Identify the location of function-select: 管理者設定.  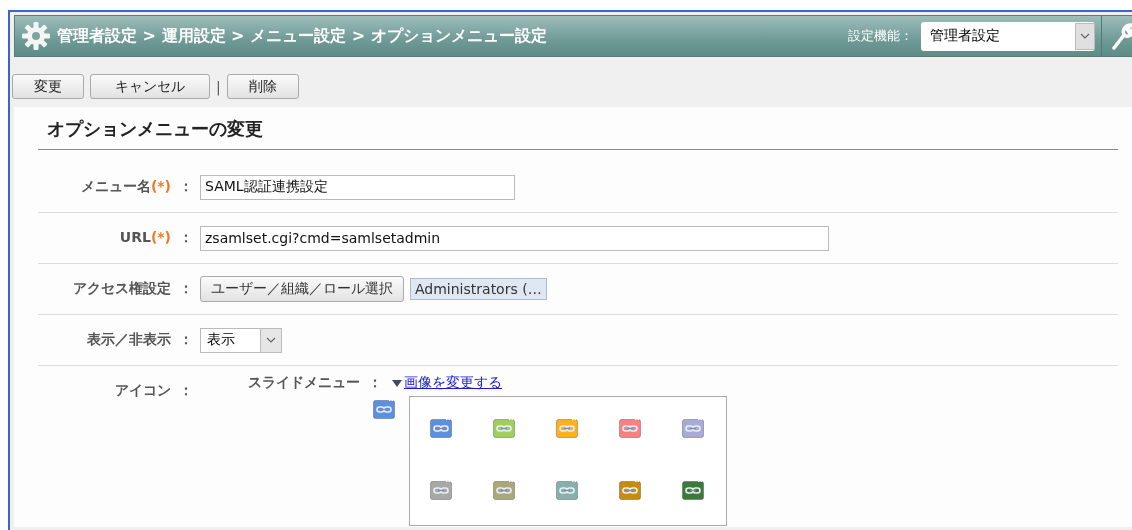
(1008, 36).